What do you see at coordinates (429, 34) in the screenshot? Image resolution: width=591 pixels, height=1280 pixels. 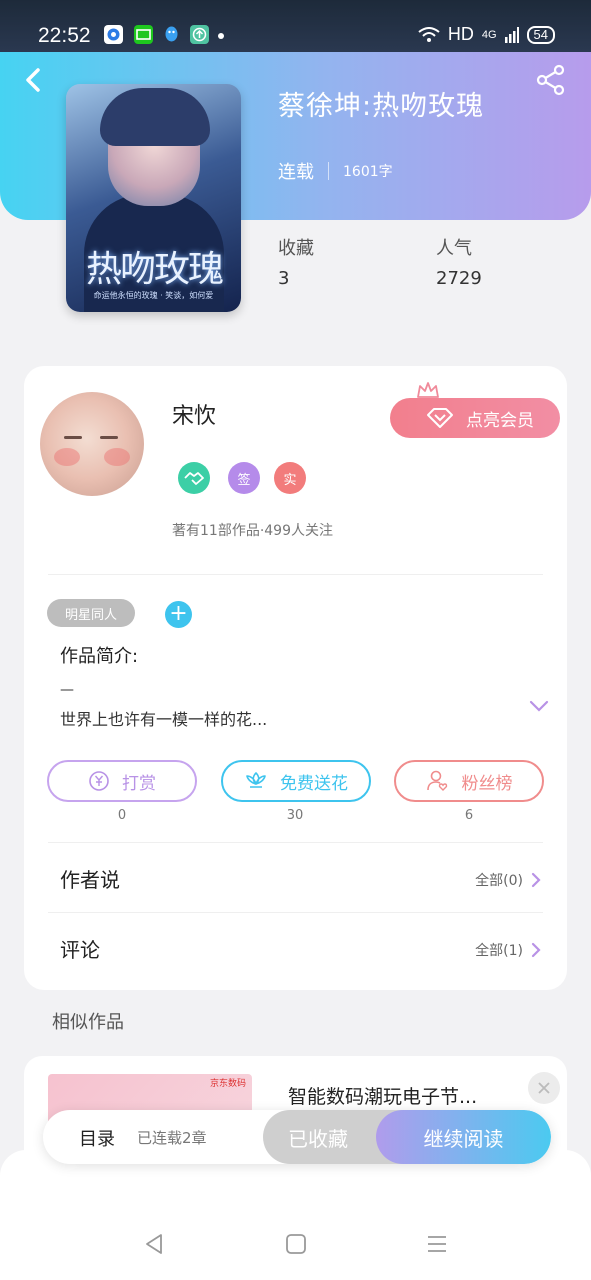 I see `wifi-icon` at bounding box center [429, 34].